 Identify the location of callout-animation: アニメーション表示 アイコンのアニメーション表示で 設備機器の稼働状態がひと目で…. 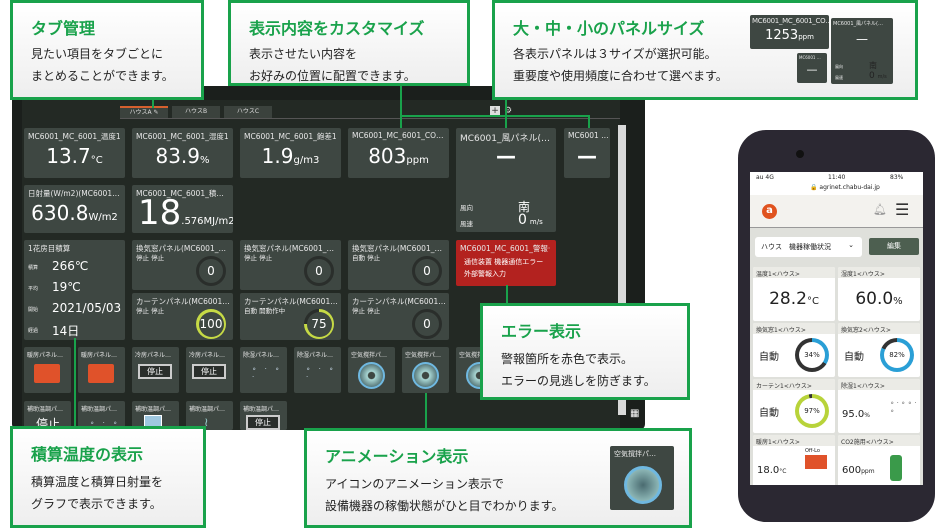
(498, 478).